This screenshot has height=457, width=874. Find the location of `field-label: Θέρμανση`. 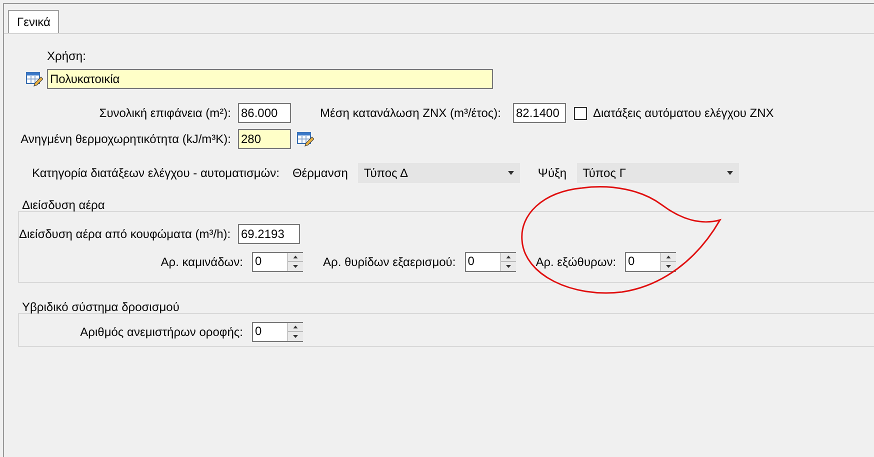

field-label: Θέρμανση is located at coordinates (320, 173).